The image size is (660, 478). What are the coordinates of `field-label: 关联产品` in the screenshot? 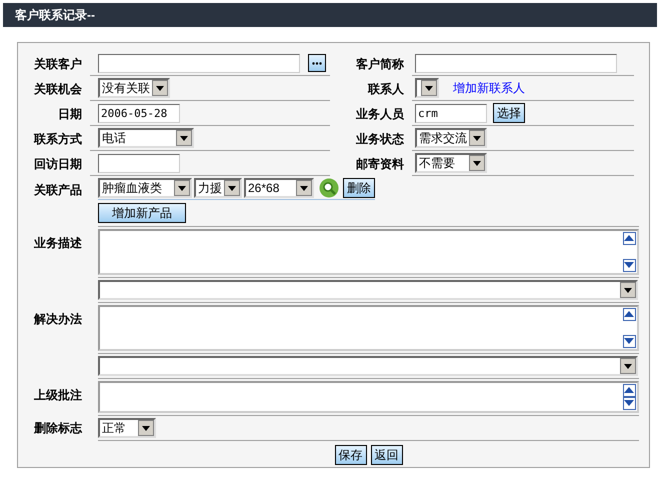 It's located at (57, 190).